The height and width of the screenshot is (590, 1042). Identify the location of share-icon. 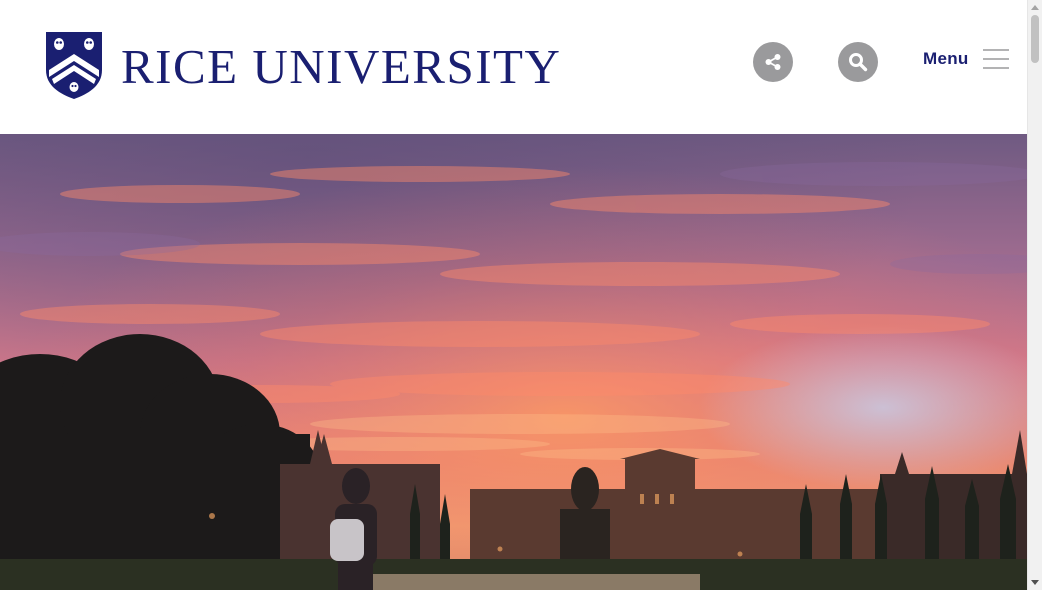
(773, 62).